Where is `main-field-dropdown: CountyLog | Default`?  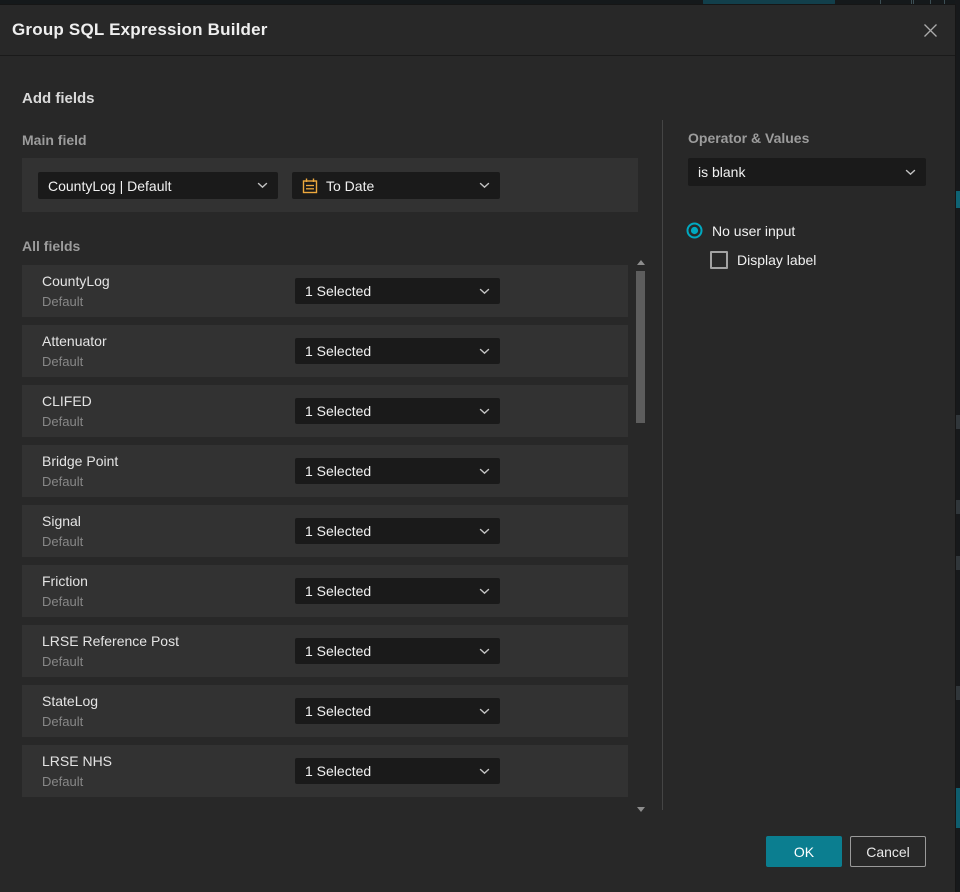
main-field-dropdown: CountyLog | Default is located at coordinates (158, 185).